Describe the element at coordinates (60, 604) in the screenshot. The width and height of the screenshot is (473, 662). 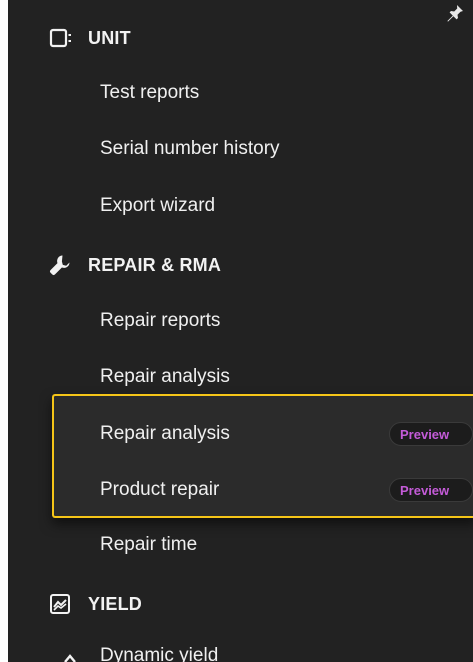
I see `yield-chart-icon` at that location.